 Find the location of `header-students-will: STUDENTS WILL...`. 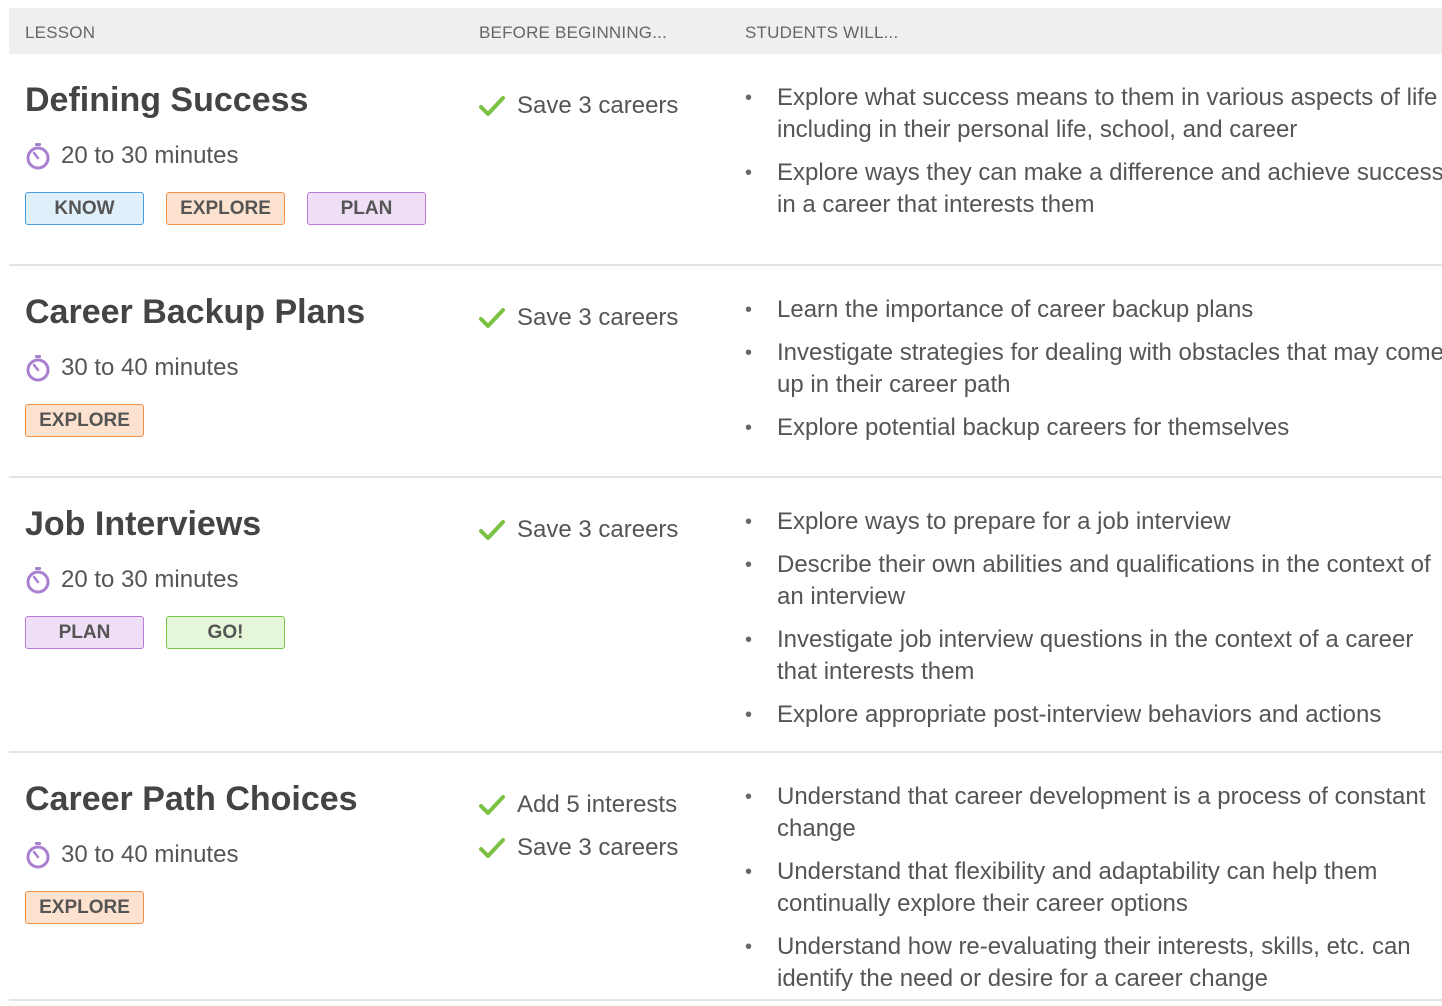

header-students-will: STUDENTS WILL... is located at coordinates (822, 32).